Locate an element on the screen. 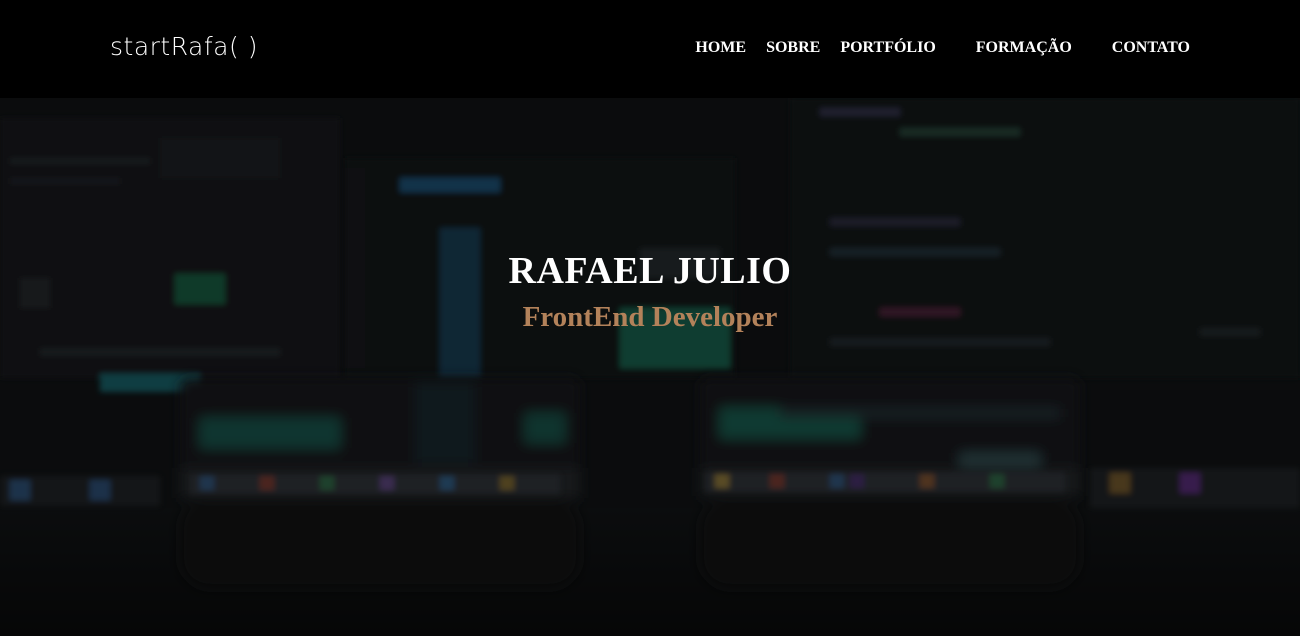  nav-item-portfolio: PORTFÓLIO is located at coordinates (887, 48).